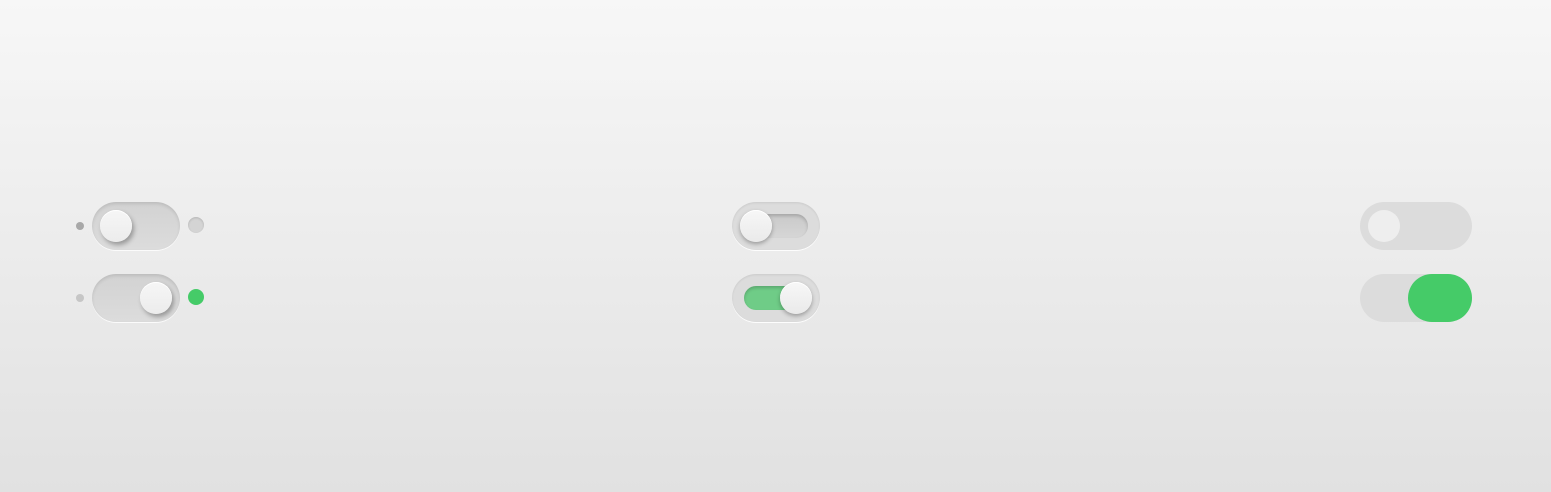 This screenshot has height=492, width=1551. What do you see at coordinates (776, 298) in the screenshot?
I see `toggle-inset-on` at bounding box center [776, 298].